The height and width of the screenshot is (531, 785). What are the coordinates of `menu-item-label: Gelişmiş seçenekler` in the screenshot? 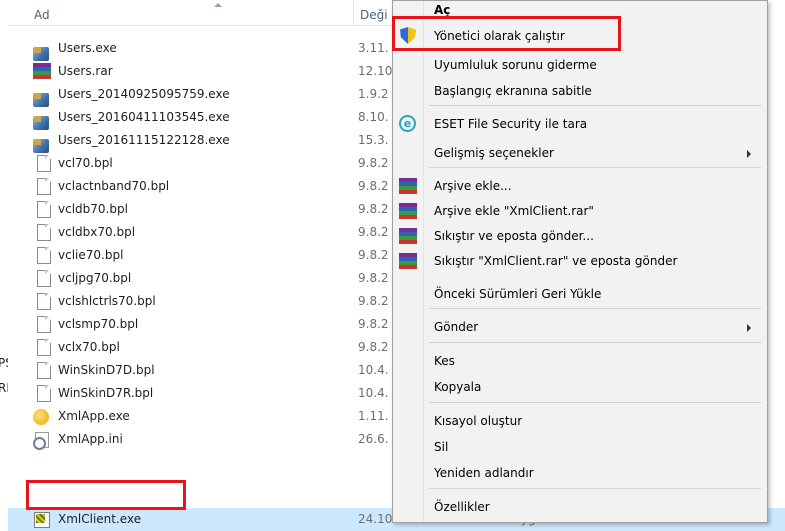 It's located at (494, 153).